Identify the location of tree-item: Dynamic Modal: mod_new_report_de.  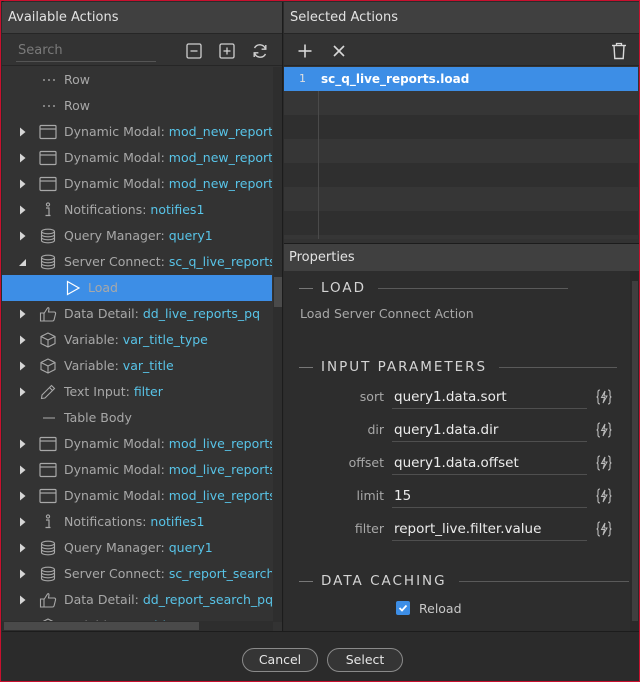
(137, 184).